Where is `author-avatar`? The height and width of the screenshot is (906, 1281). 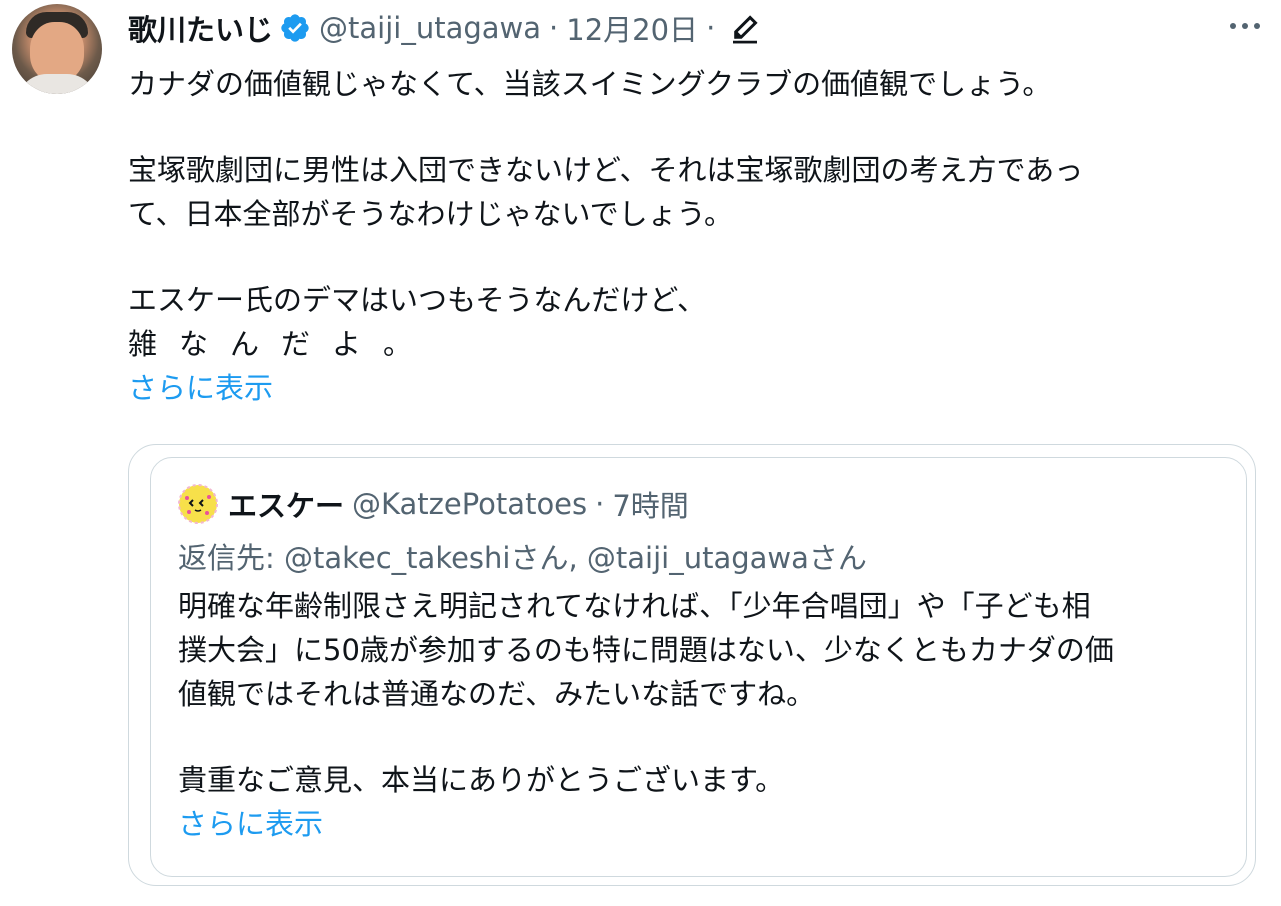
author-avatar is located at coordinates (57, 49).